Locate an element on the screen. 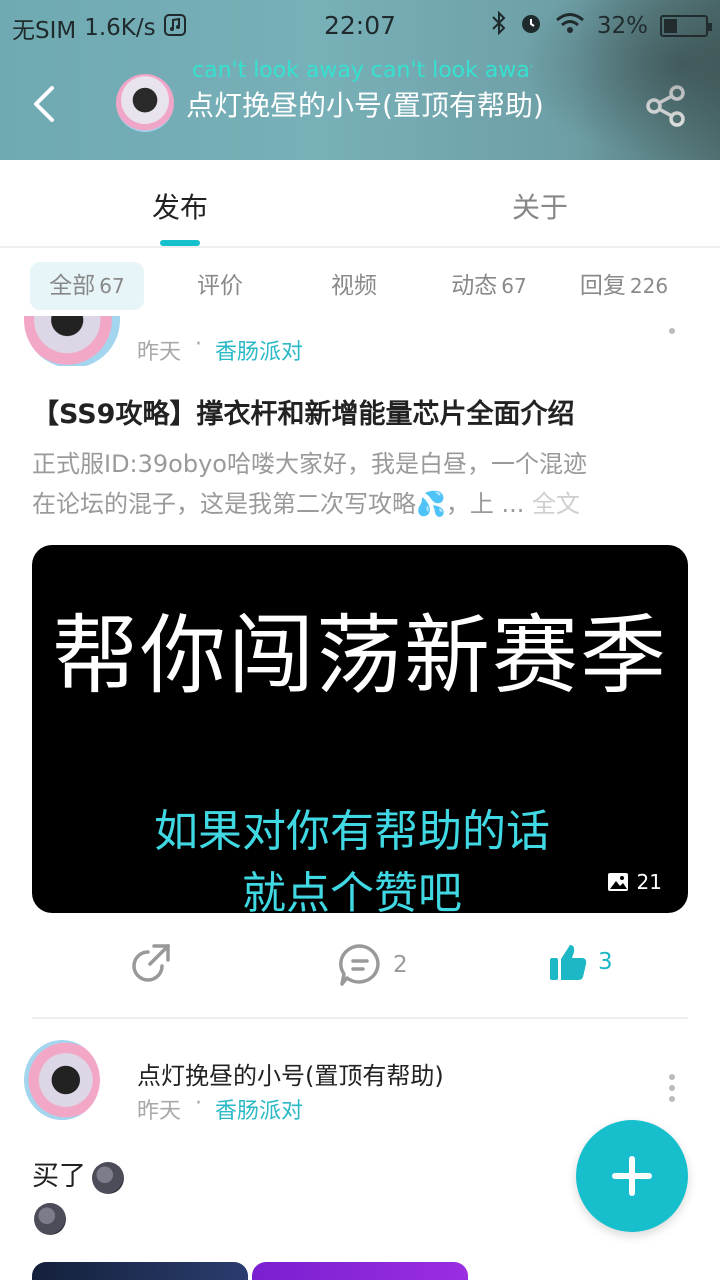 The width and height of the screenshot is (720, 1280). share-icon is located at coordinates (665, 106).